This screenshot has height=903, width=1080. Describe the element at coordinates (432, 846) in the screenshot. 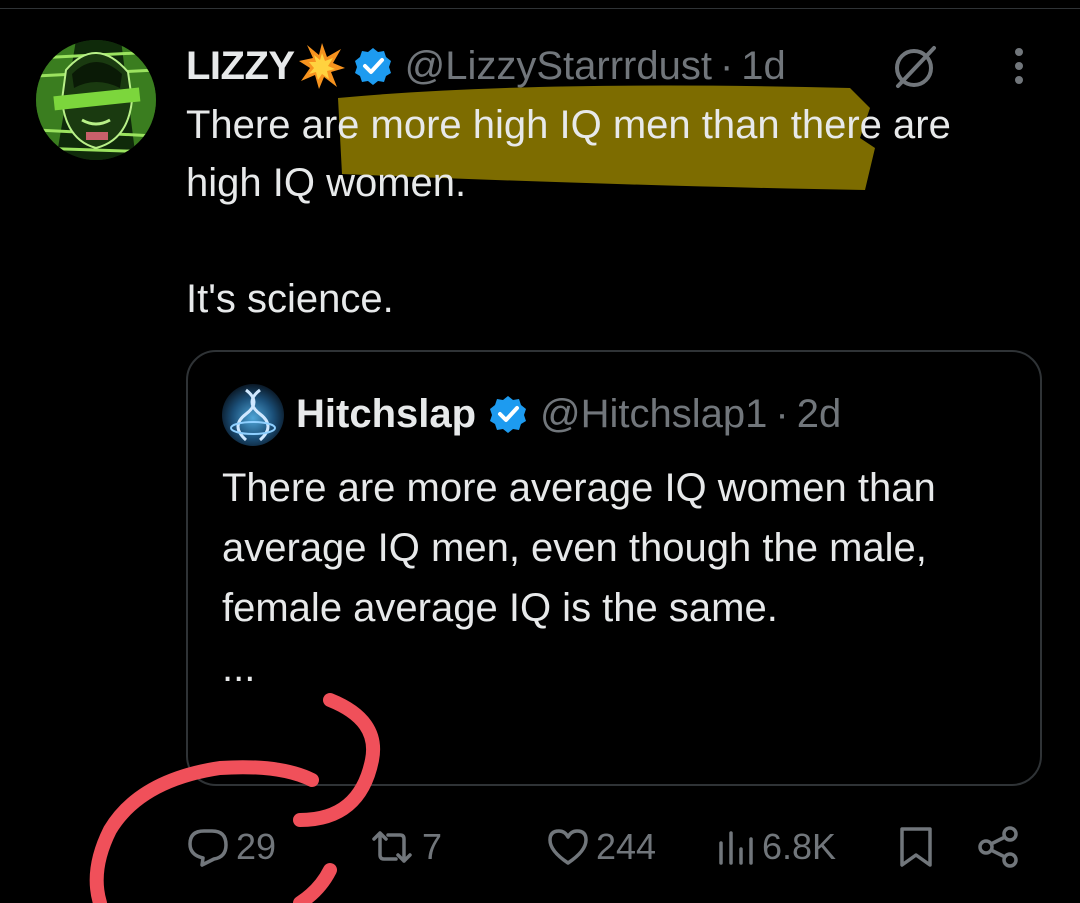

I see `repost-count: 7` at that location.